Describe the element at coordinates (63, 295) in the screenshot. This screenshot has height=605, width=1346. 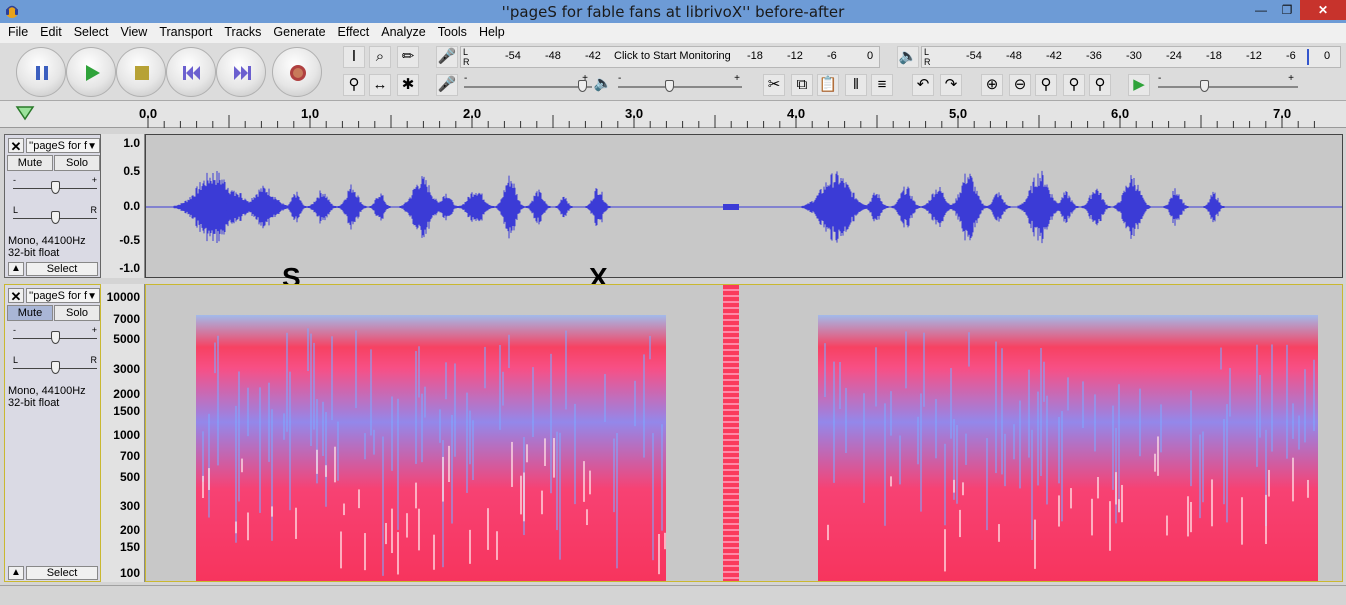
I see `track2-name-menu: ''pageS for f ▼` at that location.